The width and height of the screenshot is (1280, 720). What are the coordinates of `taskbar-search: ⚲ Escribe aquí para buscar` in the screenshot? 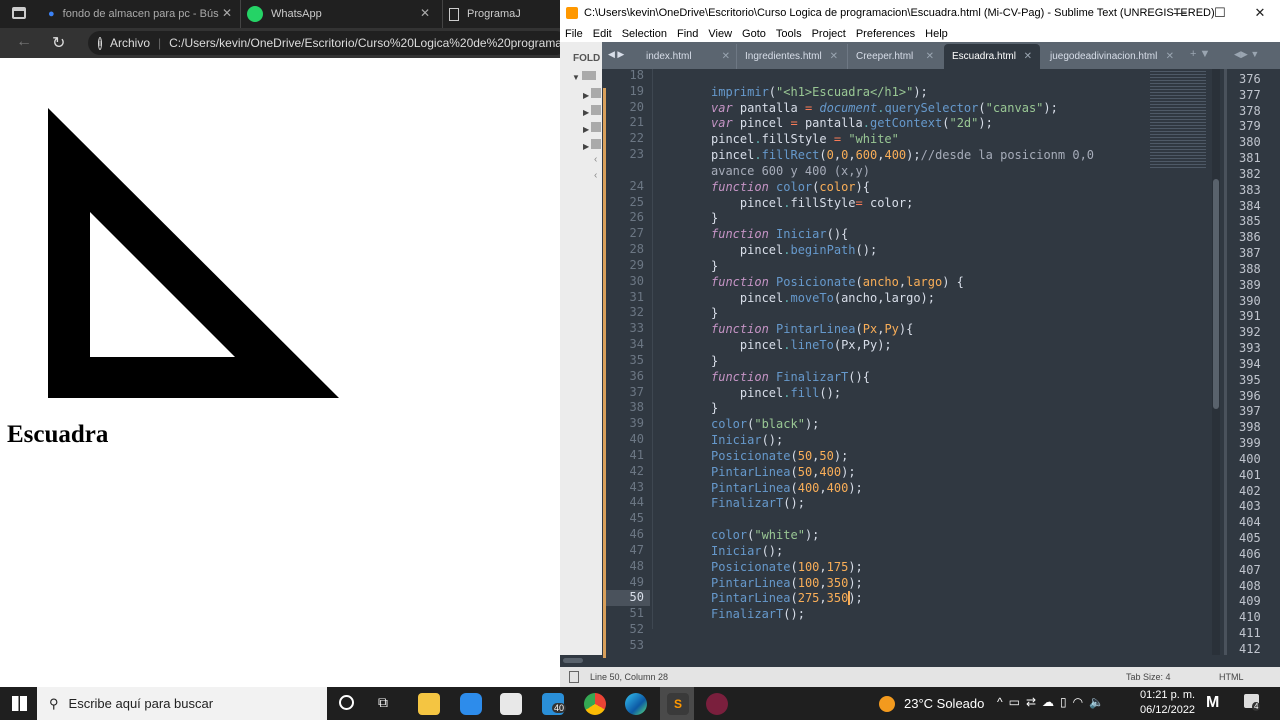 It's located at (182, 703).